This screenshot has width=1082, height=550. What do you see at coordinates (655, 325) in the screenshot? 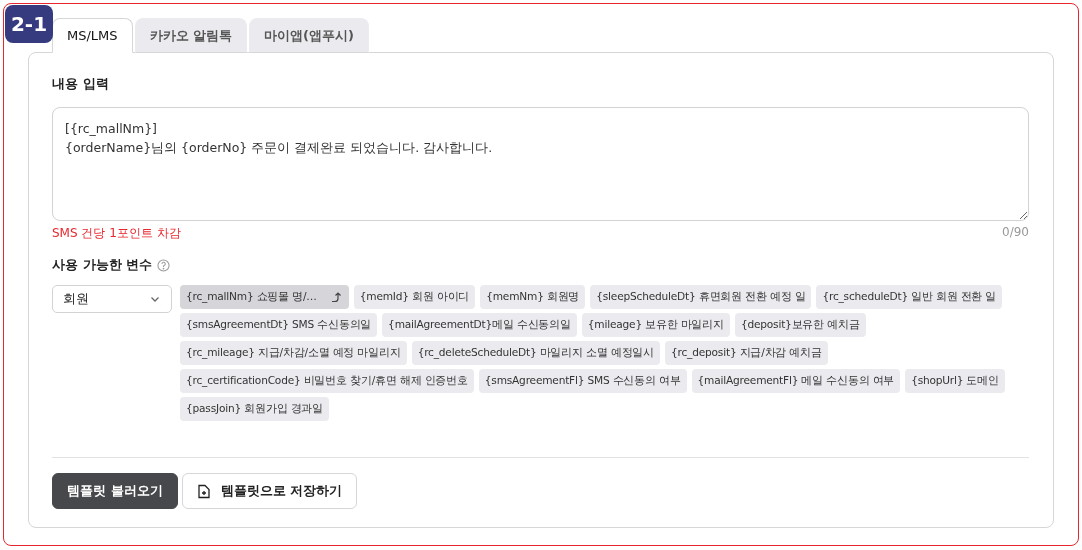
I see `variable-chip: {mileage} 보유한 마일리지` at bounding box center [655, 325].